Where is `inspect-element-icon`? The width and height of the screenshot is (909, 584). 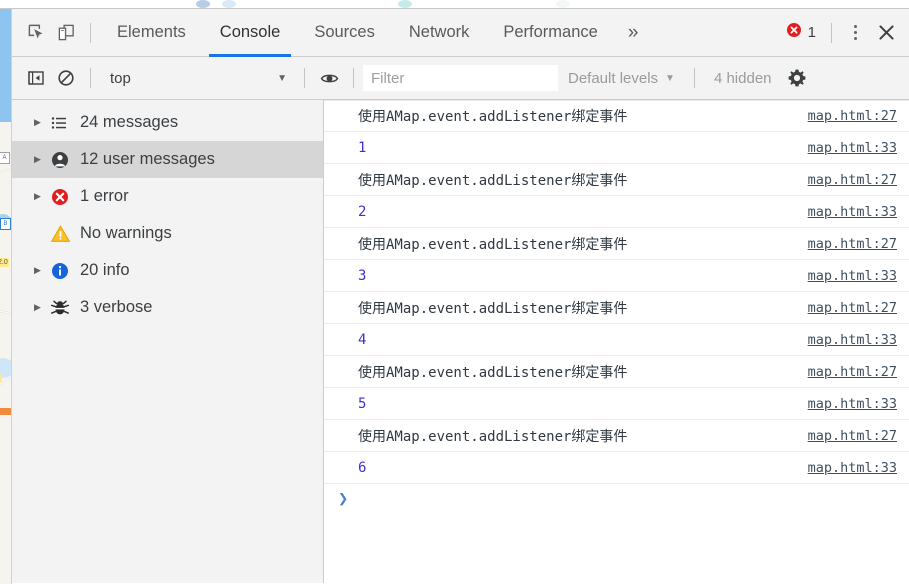
inspect-element-icon is located at coordinates (36, 33).